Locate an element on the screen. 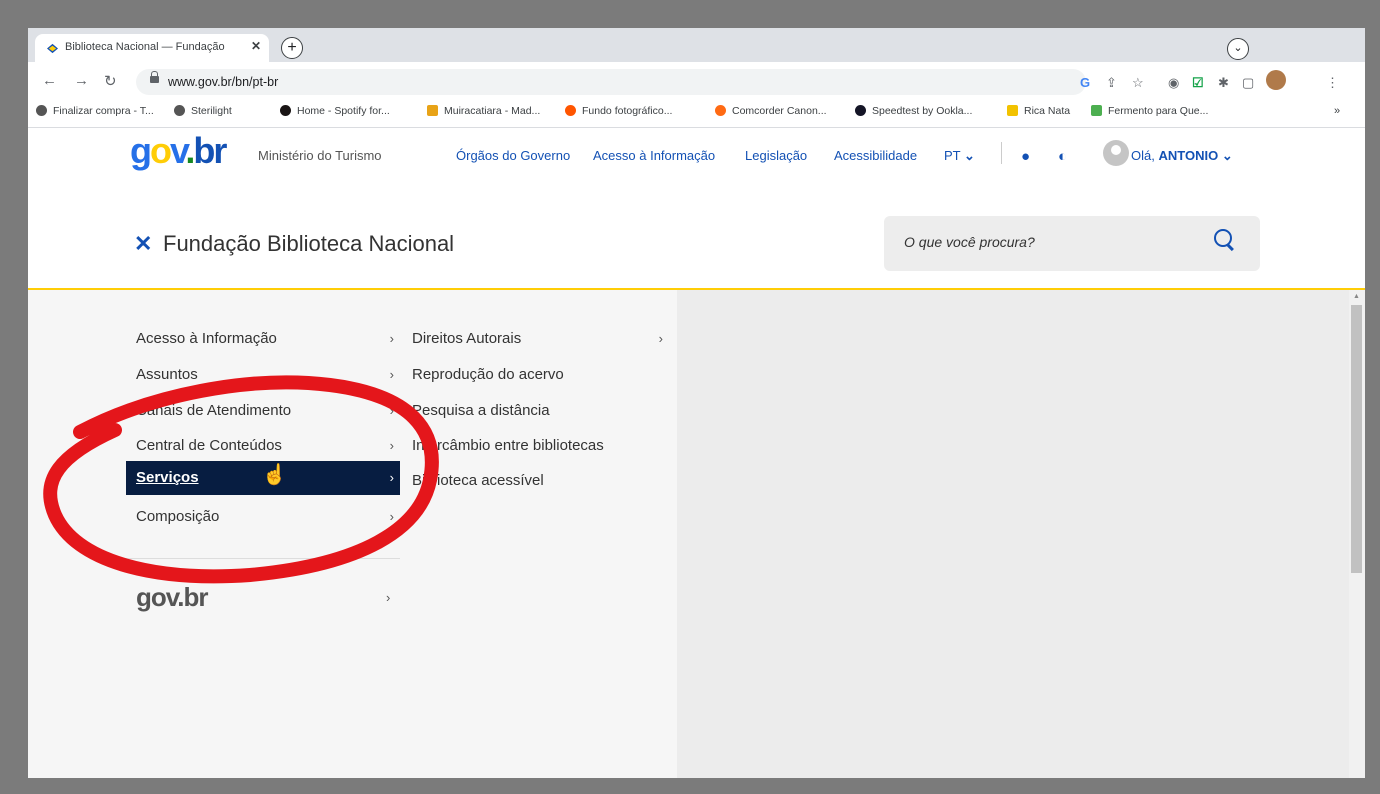 This screenshot has height=794, width=1380. menu-divider is located at coordinates (263, 558).